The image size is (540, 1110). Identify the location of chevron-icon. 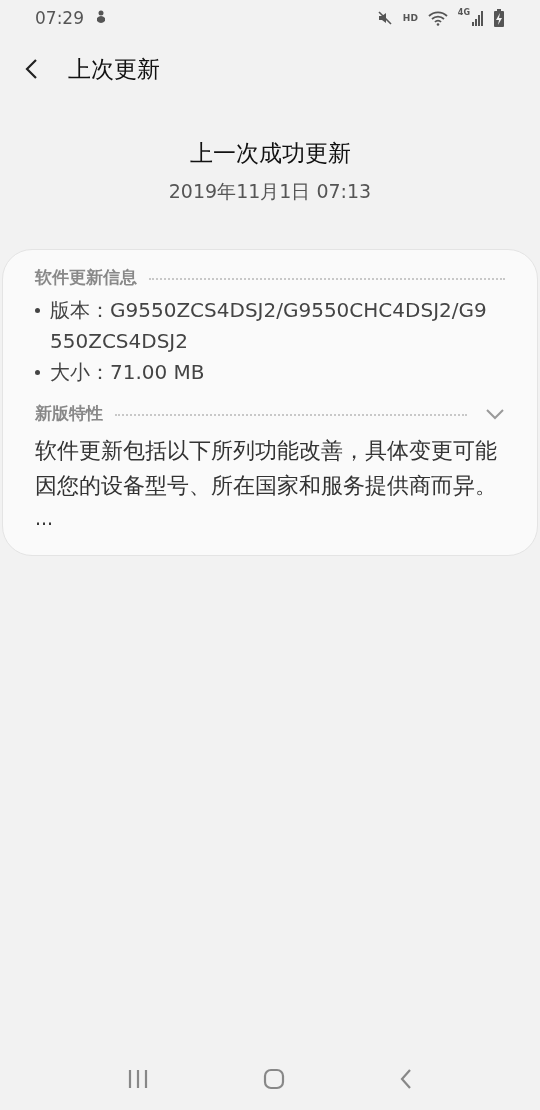
(495, 413).